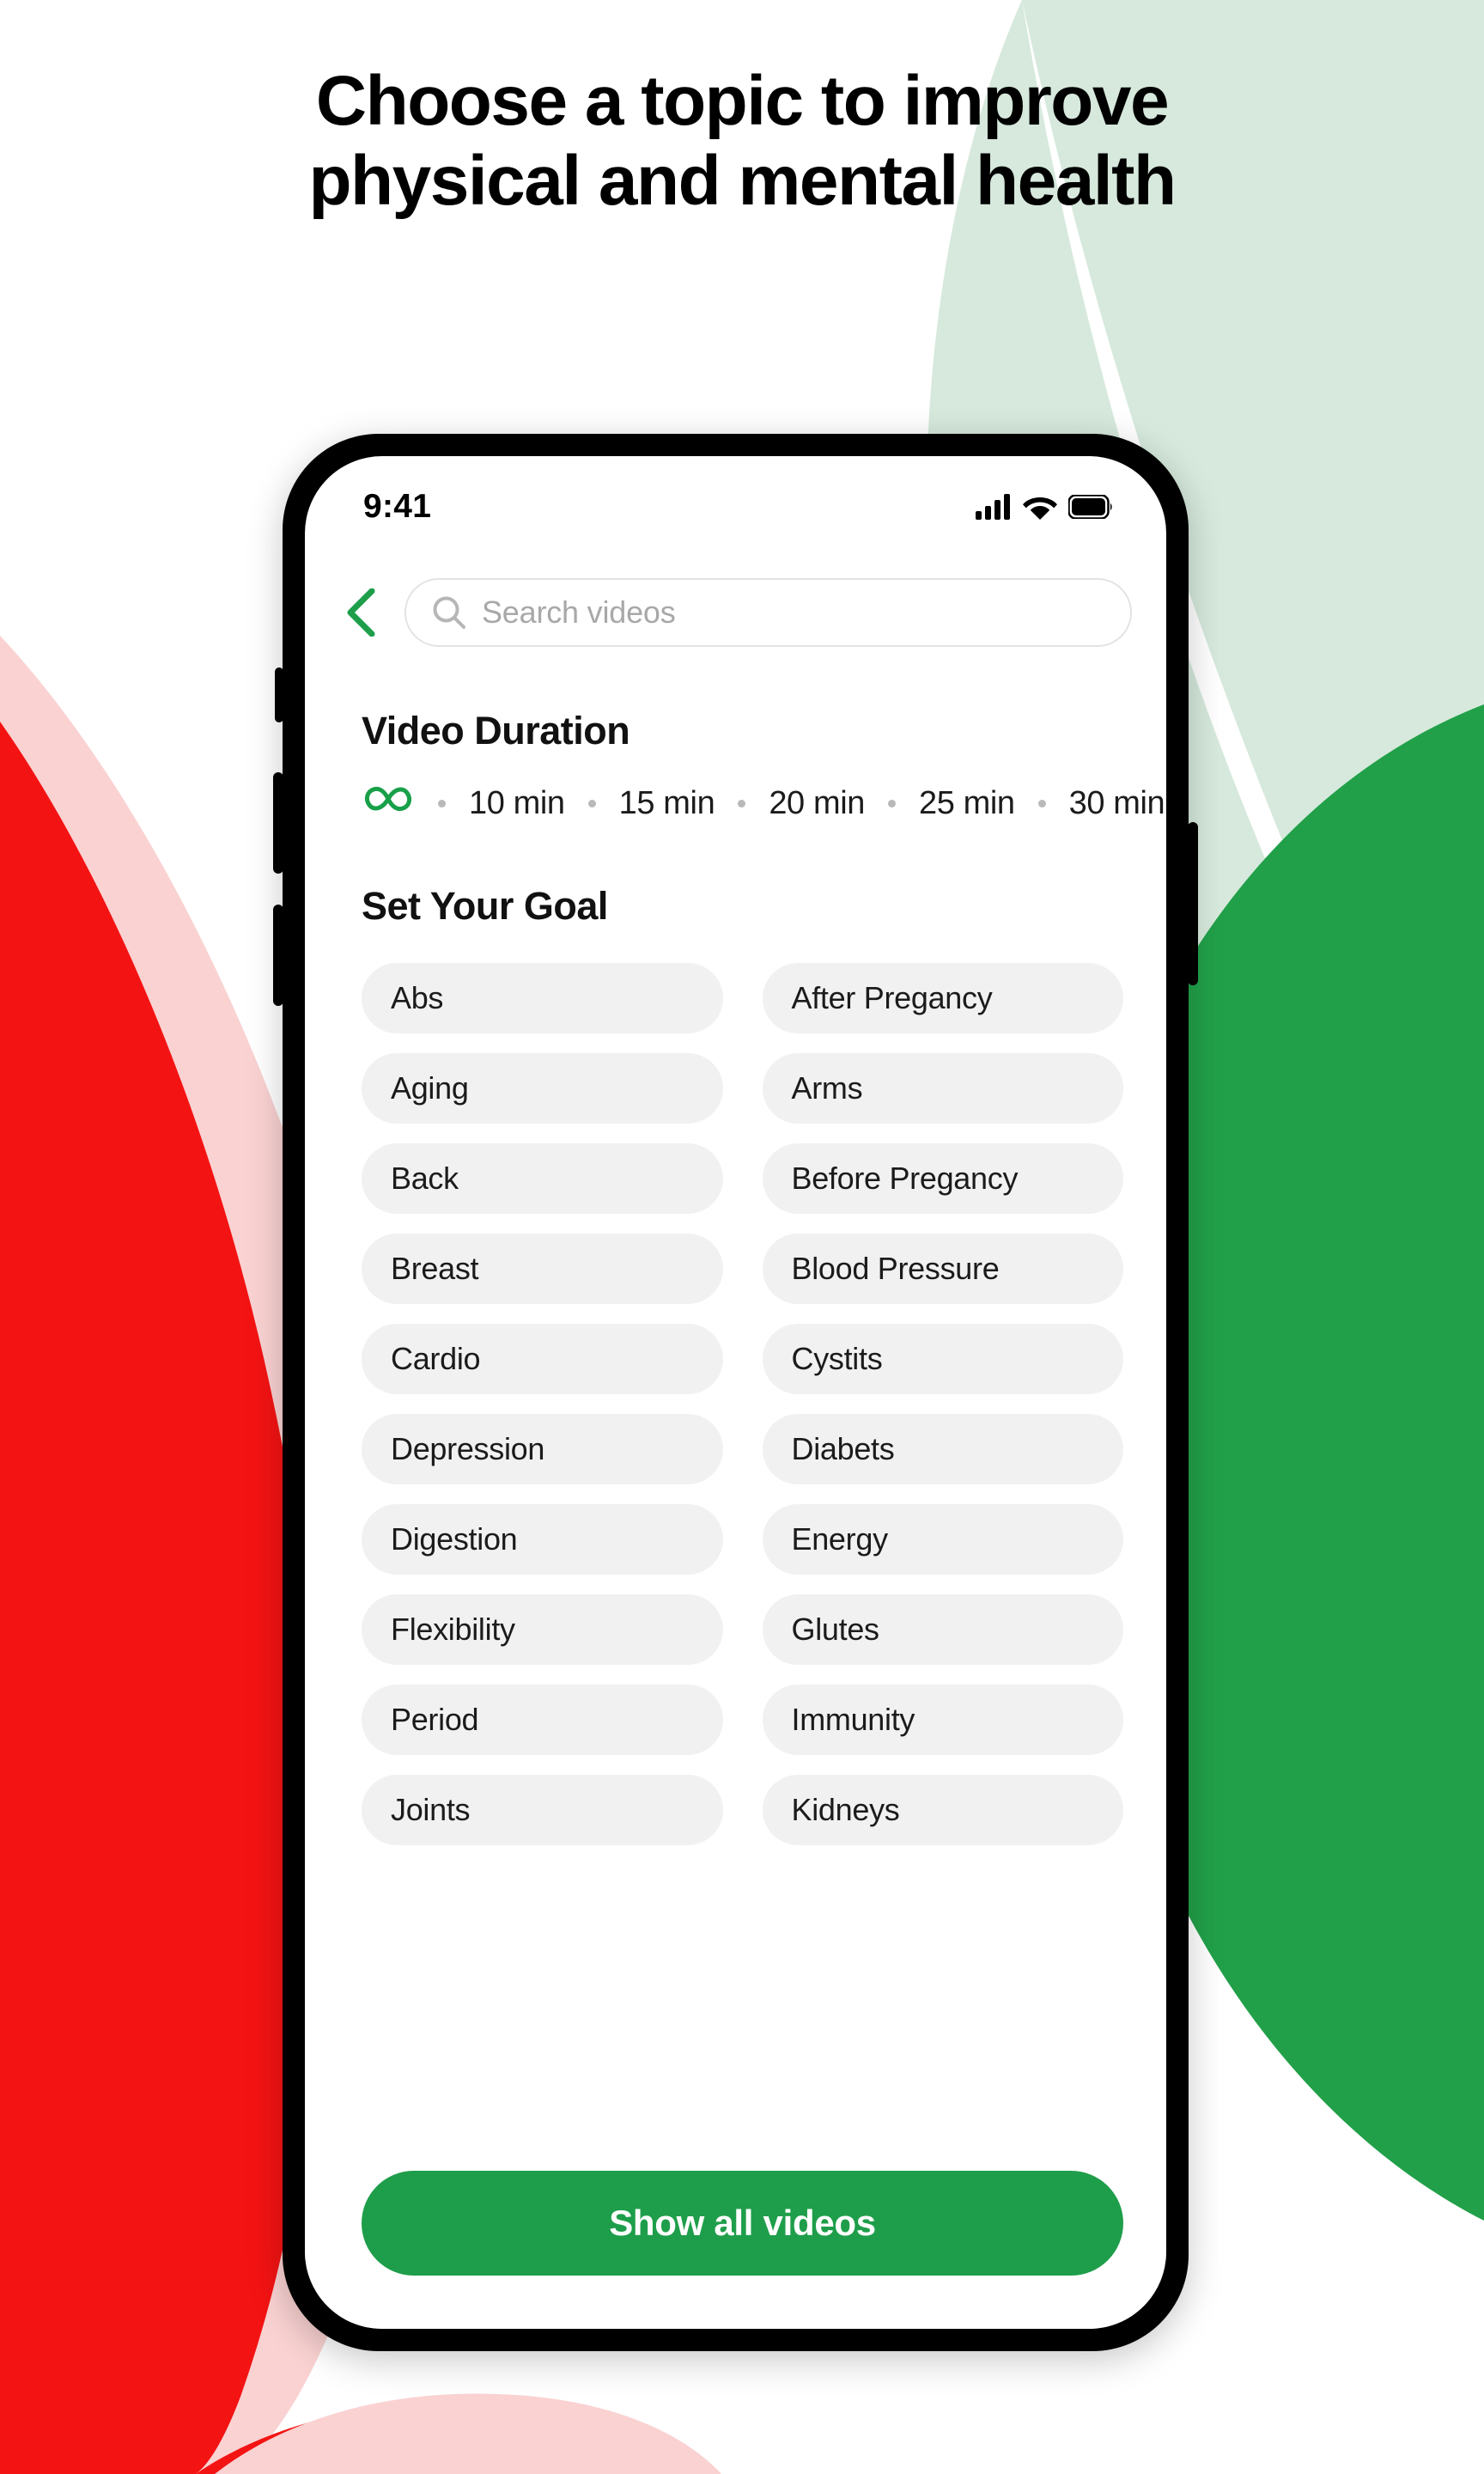 The width and height of the screenshot is (1484, 2474). What do you see at coordinates (542, 1359) in the screenshot?
I see `goal-chip-cardio: Cardio` at bounding box center [542, 1359].